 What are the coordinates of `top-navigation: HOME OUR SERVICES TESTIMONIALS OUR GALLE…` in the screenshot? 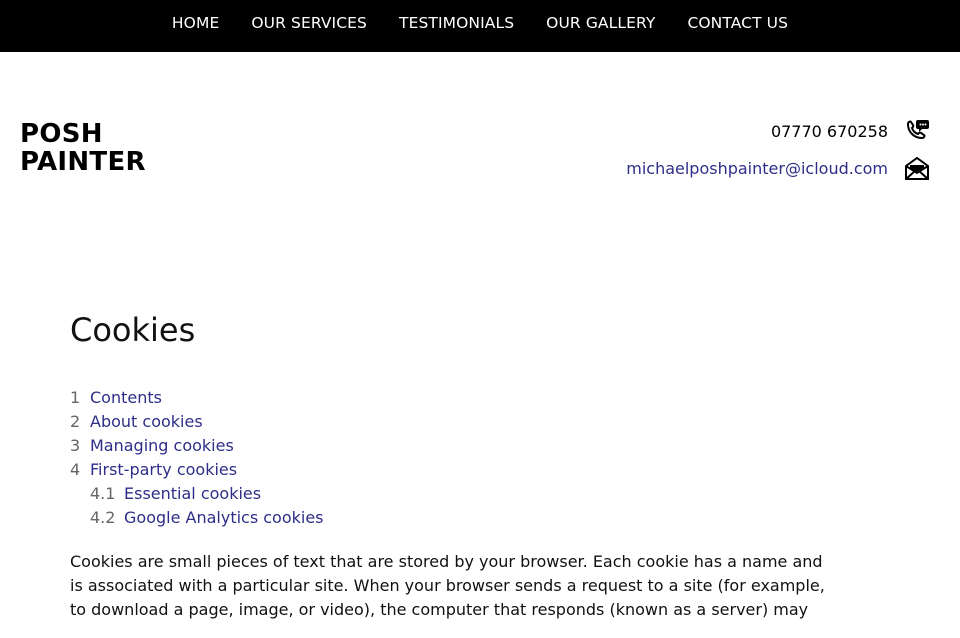 It's located at (480, 26).